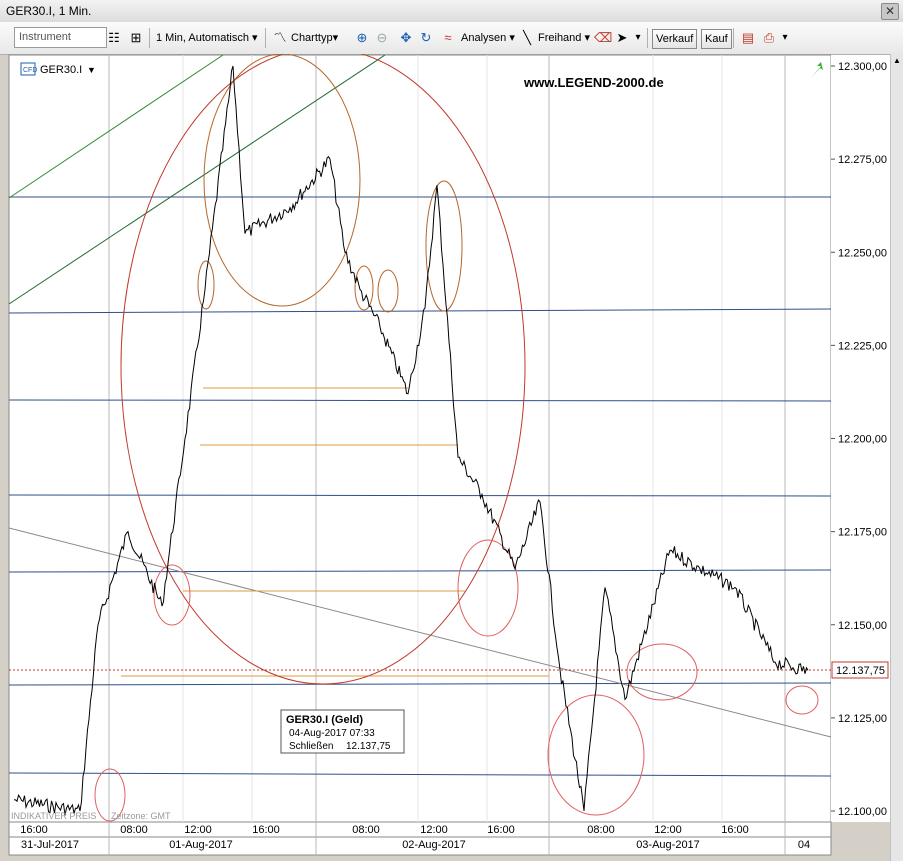 The width and height of the screenshot is (903, 861). What do you see at coordinates (61, 70) in the screenshot?
I see `symbol-label: GER30.I` at bounding box center [61, 70].